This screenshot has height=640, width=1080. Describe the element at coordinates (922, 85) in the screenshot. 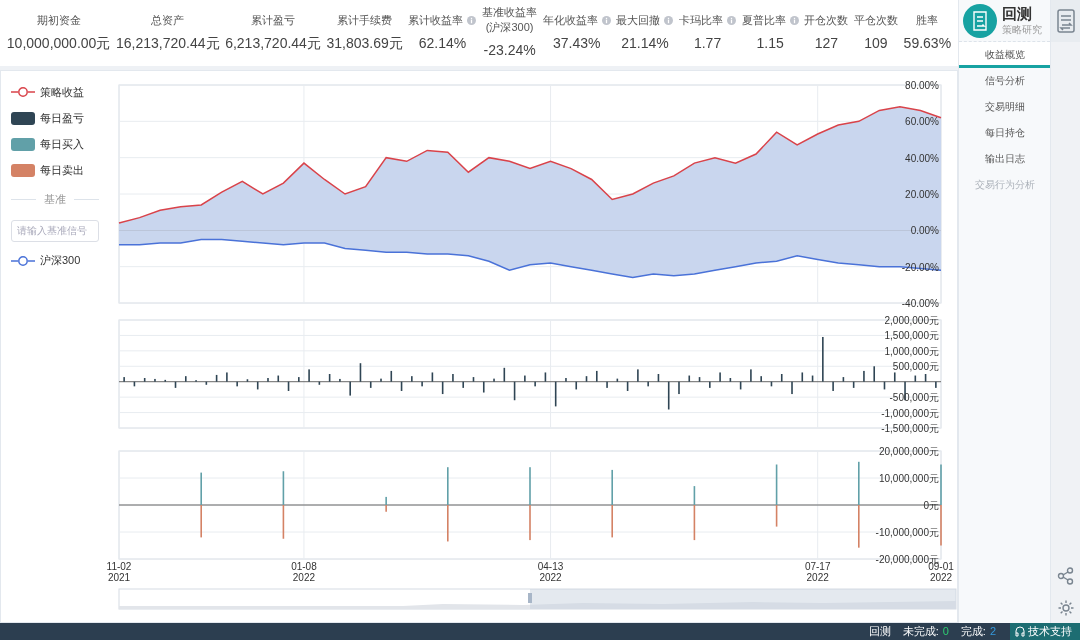

I see `axis-tick-label: 80.00%` at that location.